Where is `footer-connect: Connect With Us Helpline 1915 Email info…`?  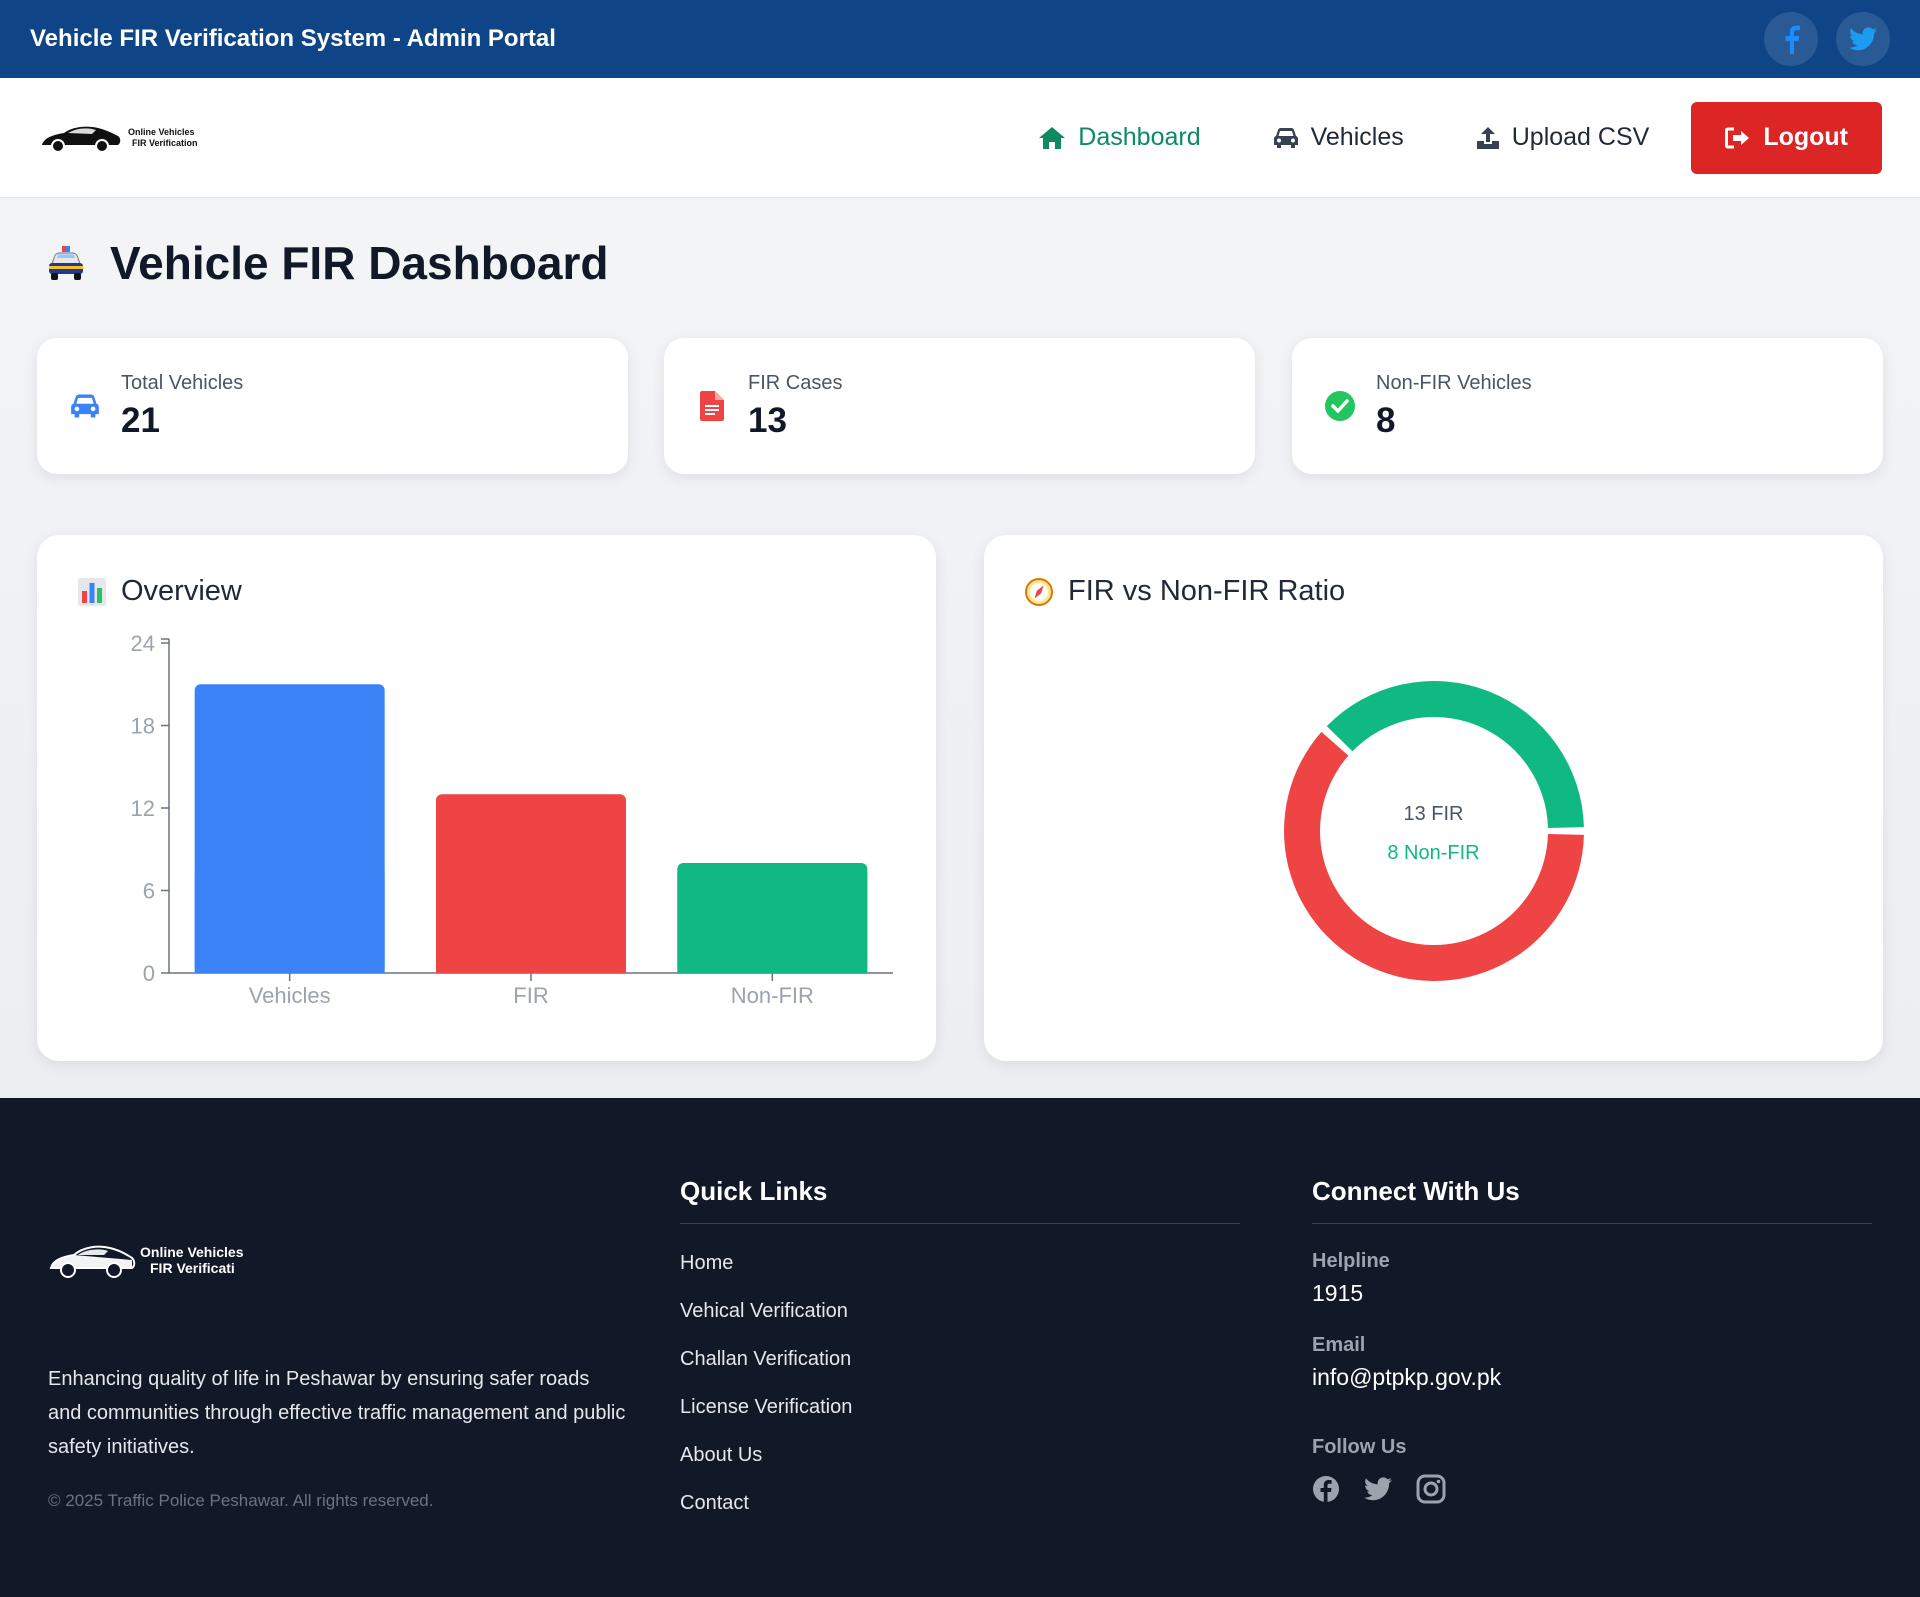
footer-connect: Connect With Us Helpline 1915 Email info… is located at coordinates (1592, 1340).